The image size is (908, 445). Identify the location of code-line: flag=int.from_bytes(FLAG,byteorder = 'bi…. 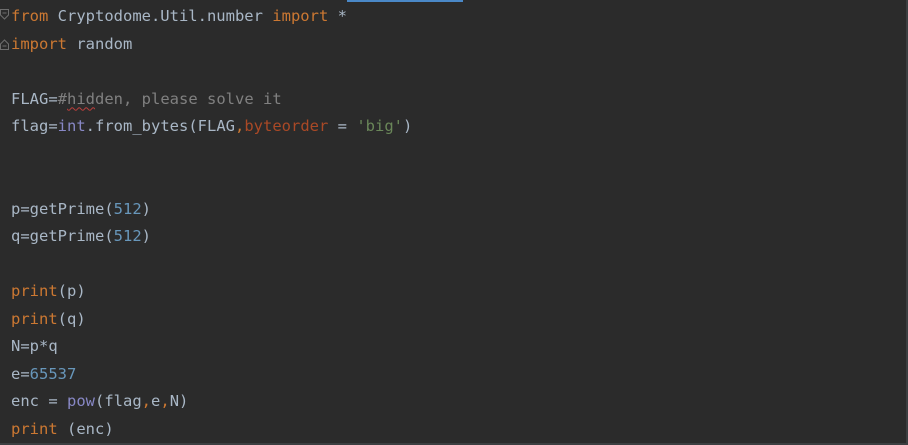
(211, 127).